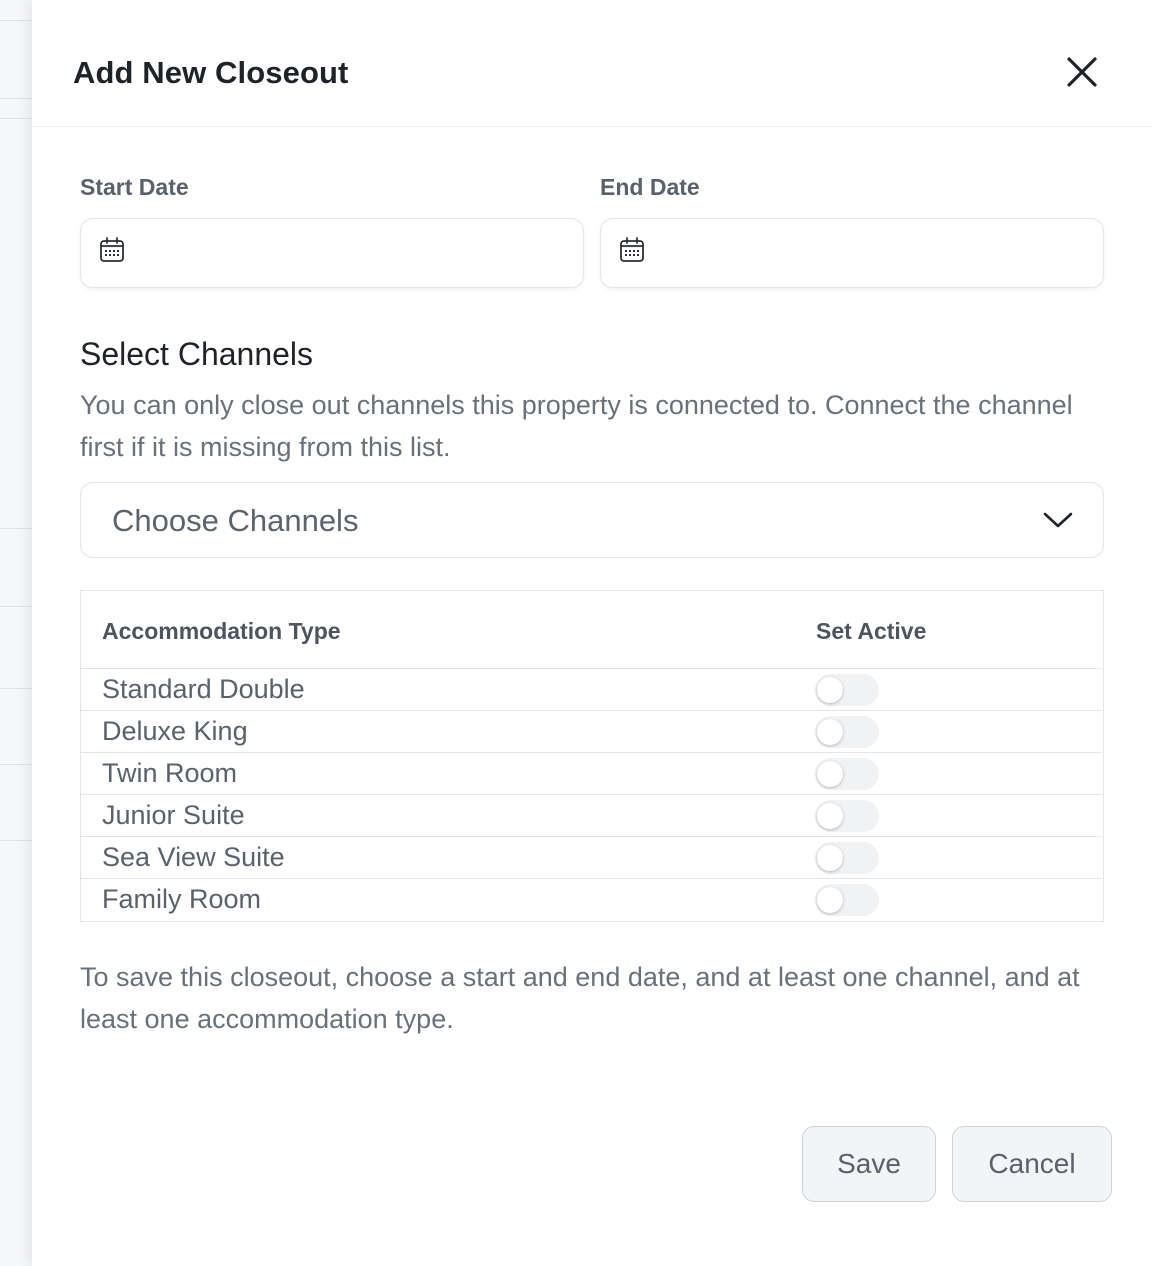 The width and height of the screenshot is (1152, 1266). What do you see at coordinates (235, 520) in the screenshot?
I see `channels-dropdown-placeholder: Choose Channels` at bounding box center [235, 520].